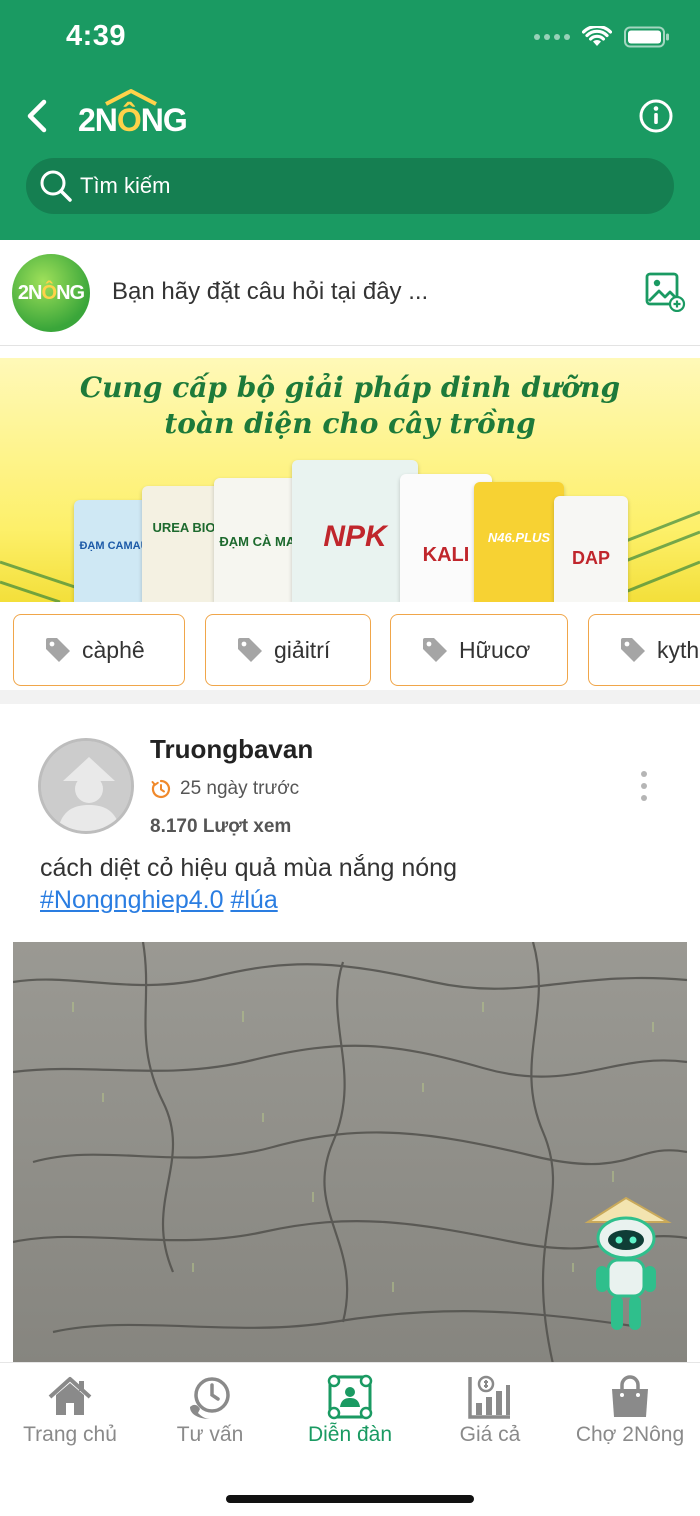  Describe the element at coordinates (350, 1499) in the screenshot. I see `home-indicator` at that location.